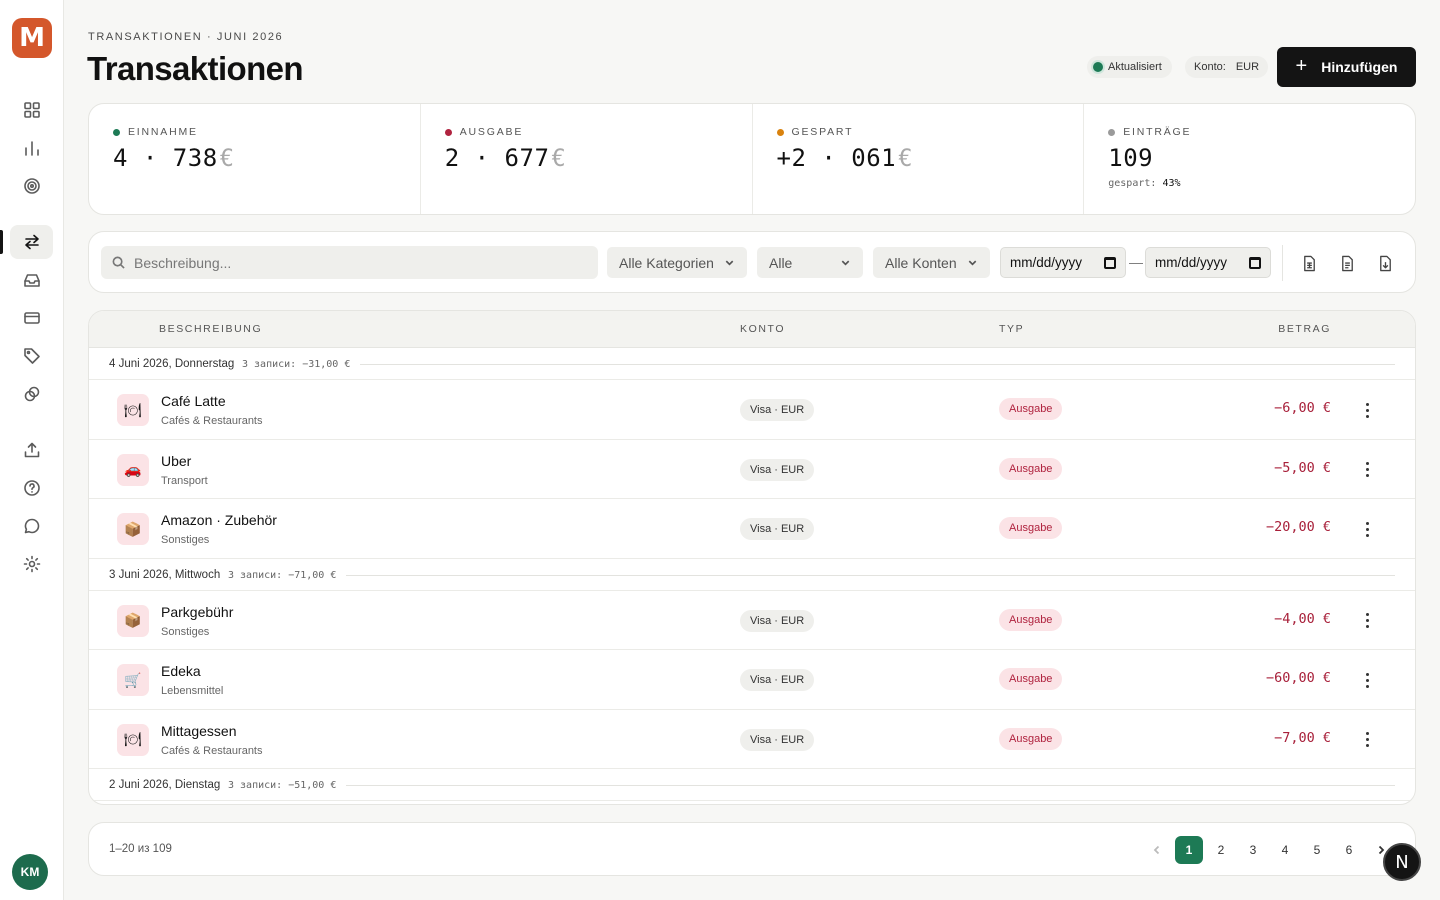  What do you see at coordinates (31, 280) in the screenshot?
I see `inbox-nav-icon` at bounding box center [31, 280].